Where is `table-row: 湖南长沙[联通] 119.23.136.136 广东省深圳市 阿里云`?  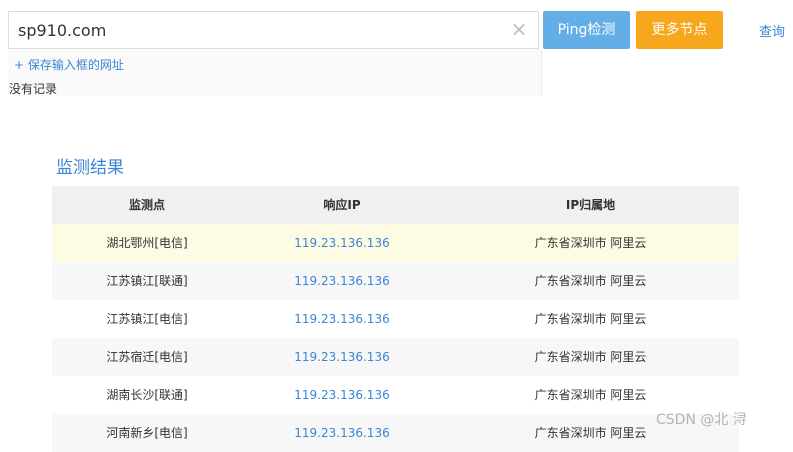
table-row: 湖南长沙[联通] 119.23.136.136 广东省深圳市 阿里云 is located at coordinates (395, 395).